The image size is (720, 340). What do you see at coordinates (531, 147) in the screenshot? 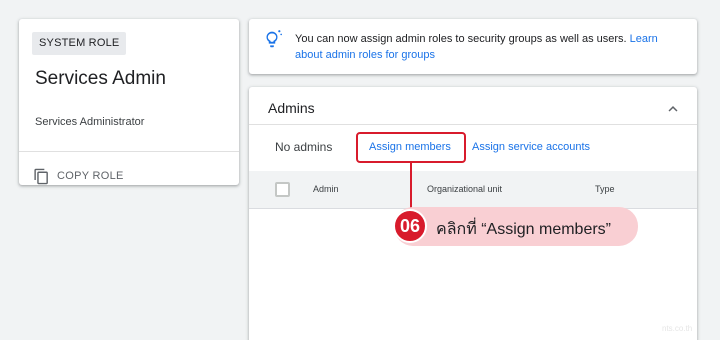
I see `assign-service-accounts-button: Assign service accounts` at bounding box center [531, 147].